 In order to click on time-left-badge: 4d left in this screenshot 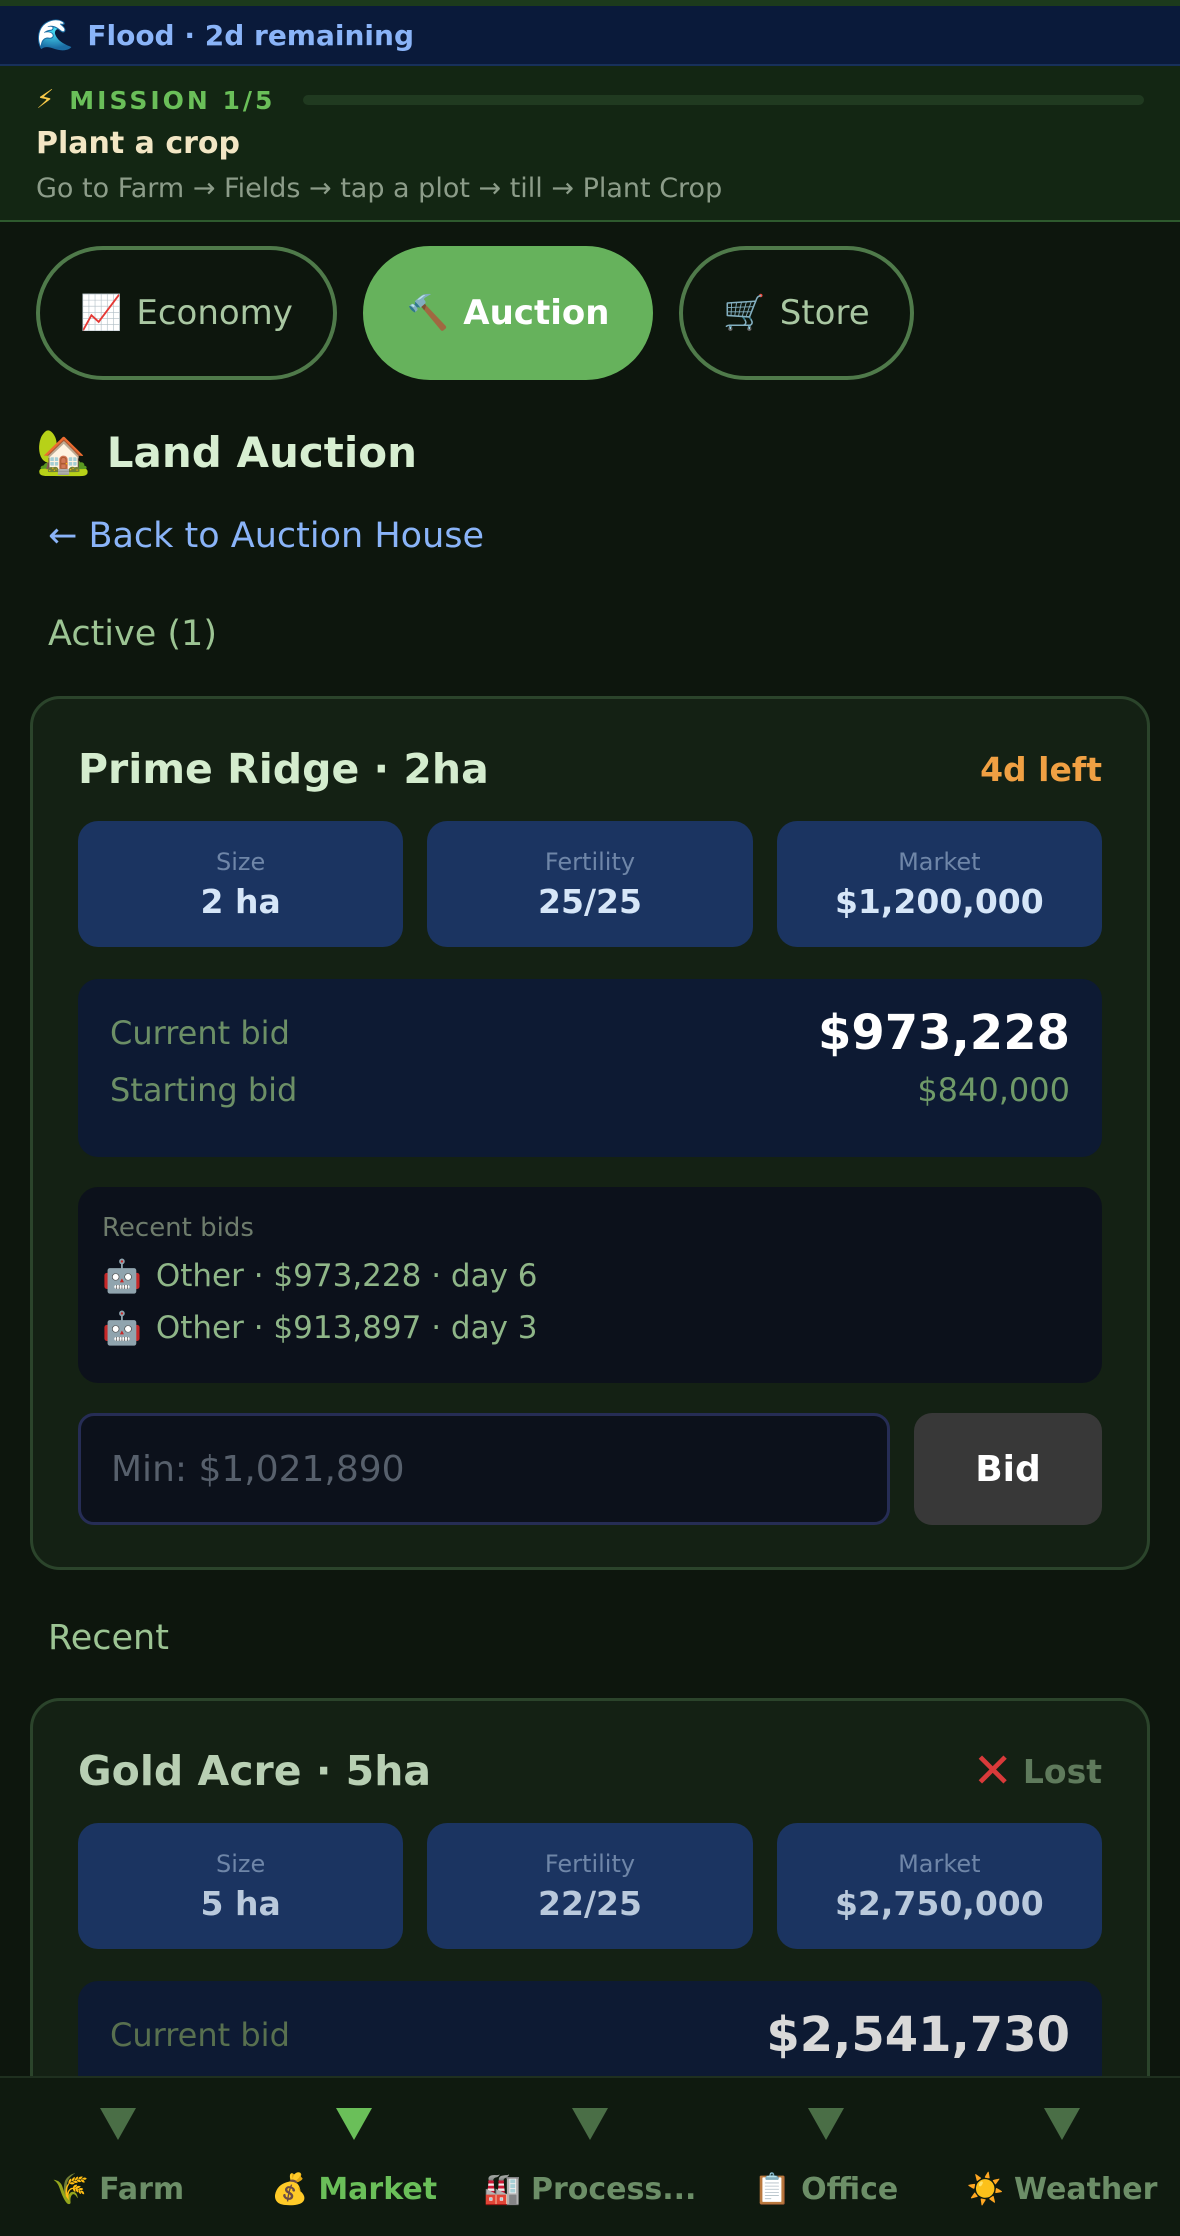, I will do `click(1041, 769)`.